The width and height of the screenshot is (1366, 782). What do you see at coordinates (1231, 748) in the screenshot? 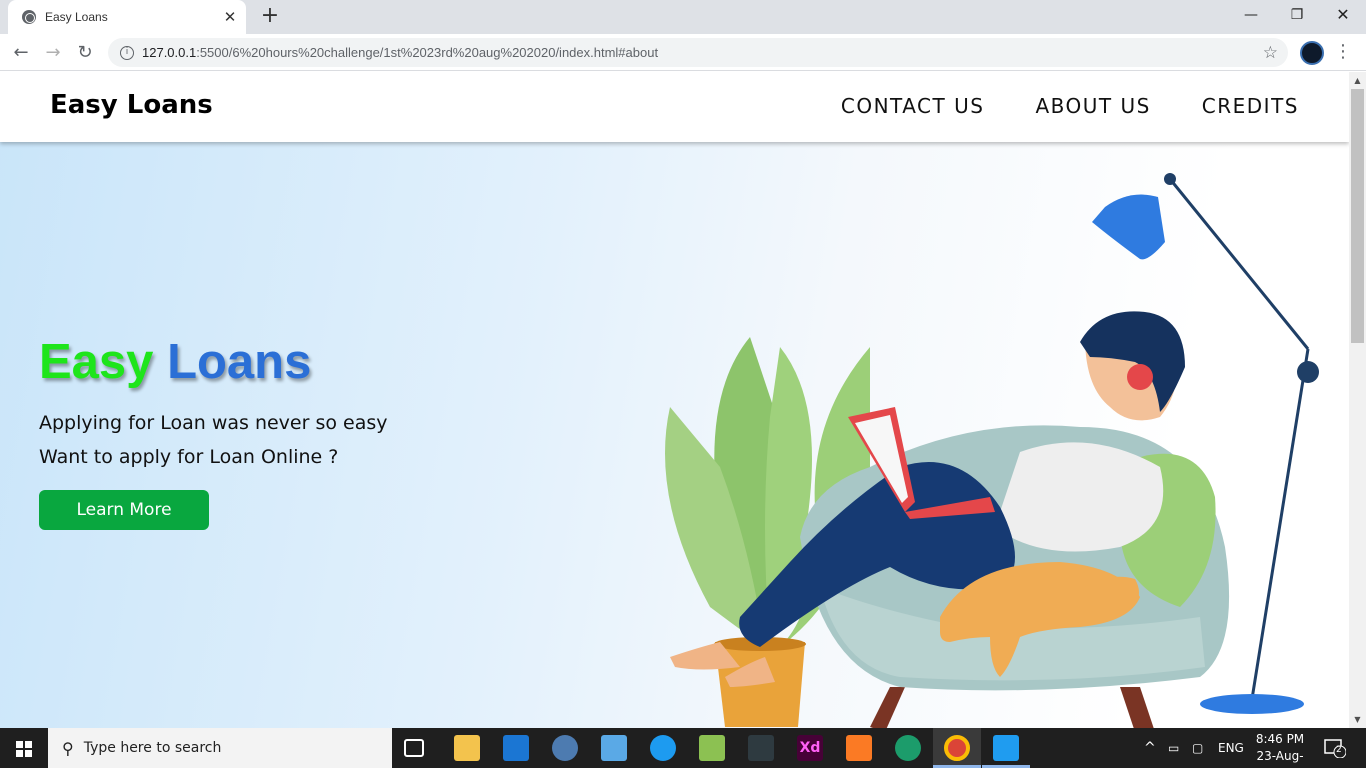
I see `language-indicator: ENG` at bounding box center [1231, 748].